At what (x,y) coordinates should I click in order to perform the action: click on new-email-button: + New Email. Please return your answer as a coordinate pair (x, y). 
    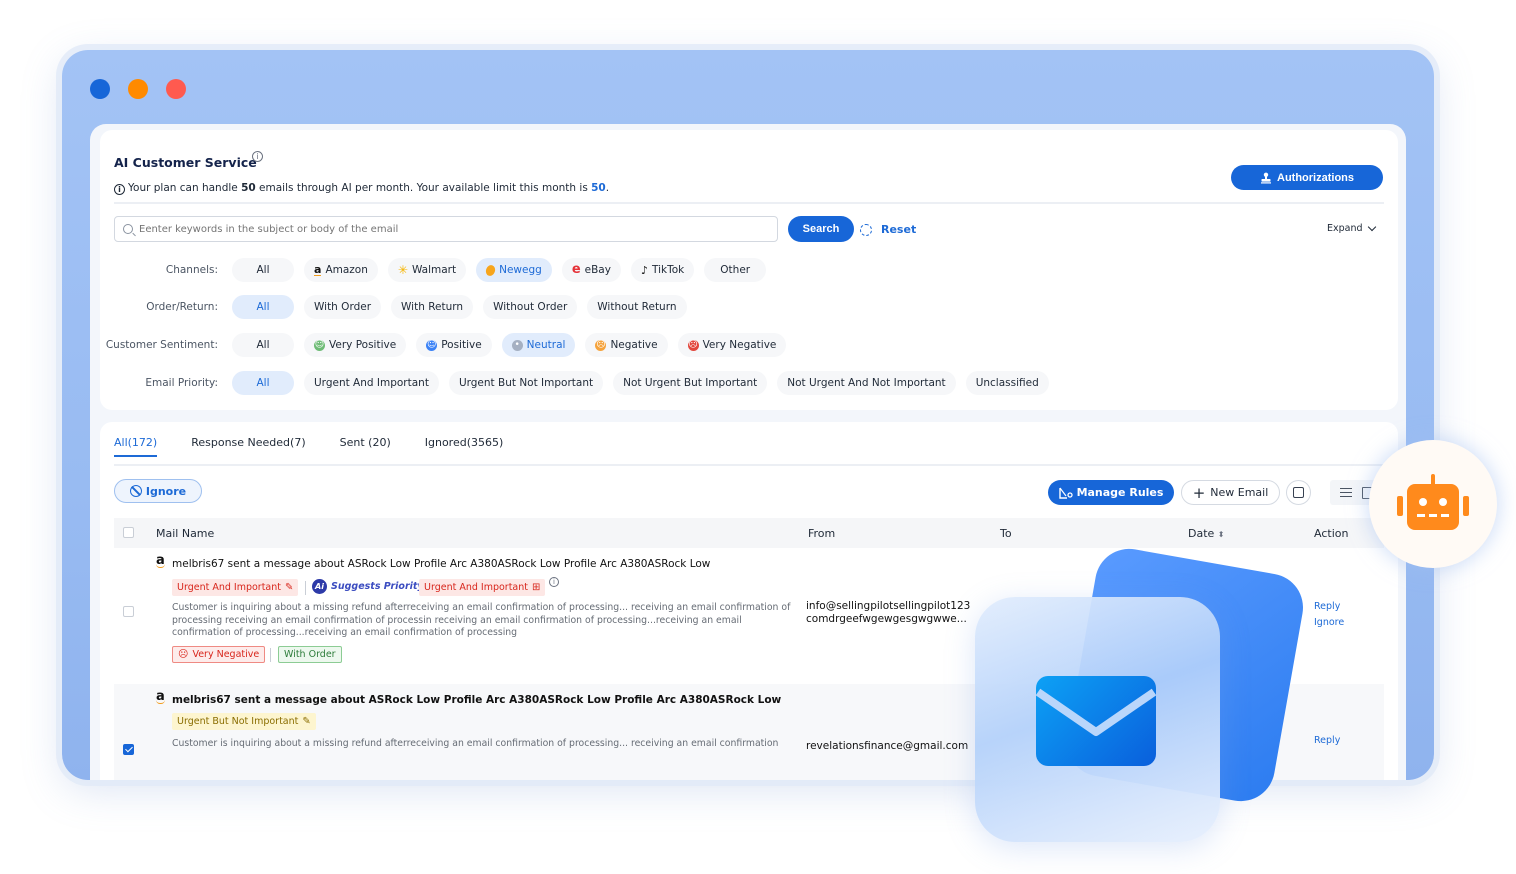
    Looking at the image, I should click on (1230, 492).